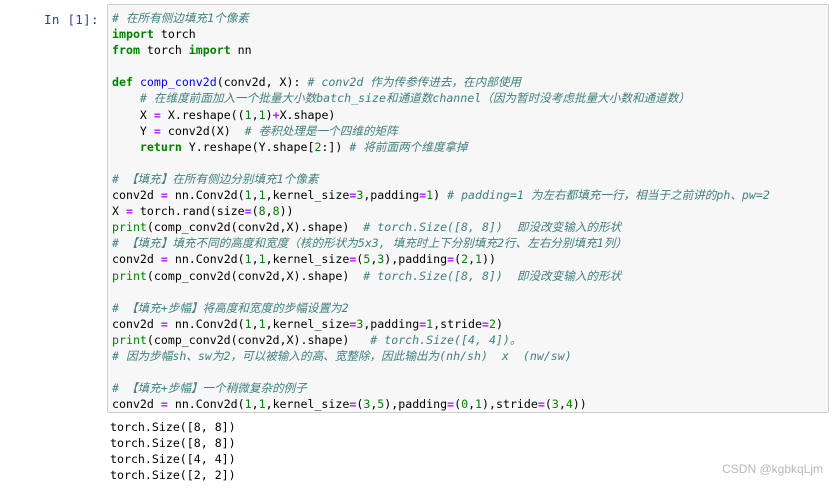 This screenshot has height=488, width=837. What do you see at coordinates (126, 50) in the screenshot?
I see `code-token: from` at bounding box center [126, 50].